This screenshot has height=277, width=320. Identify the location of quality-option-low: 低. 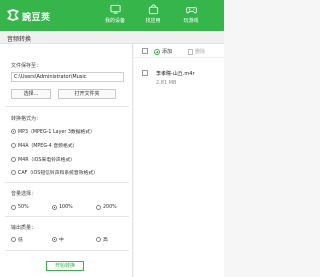
(17, 239).